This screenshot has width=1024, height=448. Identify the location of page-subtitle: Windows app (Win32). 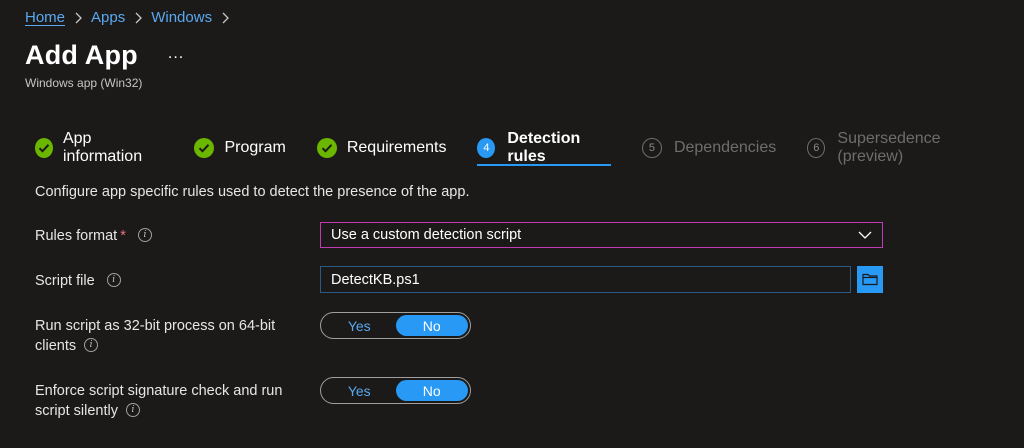
(84, 83).